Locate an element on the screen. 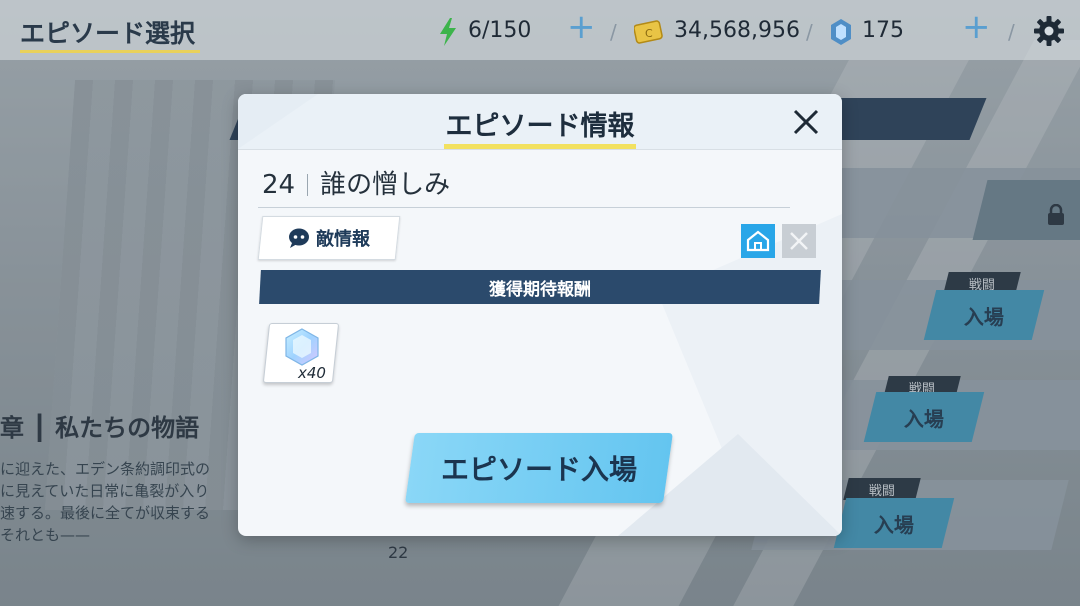 This screenshot has height=606, width=1080. reward-item-quantity: x40 is located at coordinates (312, 373).